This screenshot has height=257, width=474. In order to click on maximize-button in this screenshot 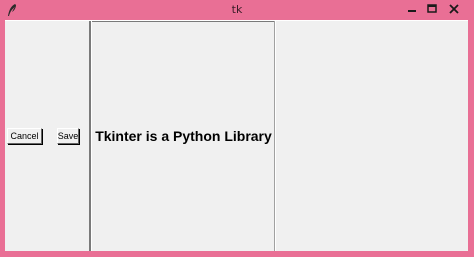, I will do `click(432, 9)`.